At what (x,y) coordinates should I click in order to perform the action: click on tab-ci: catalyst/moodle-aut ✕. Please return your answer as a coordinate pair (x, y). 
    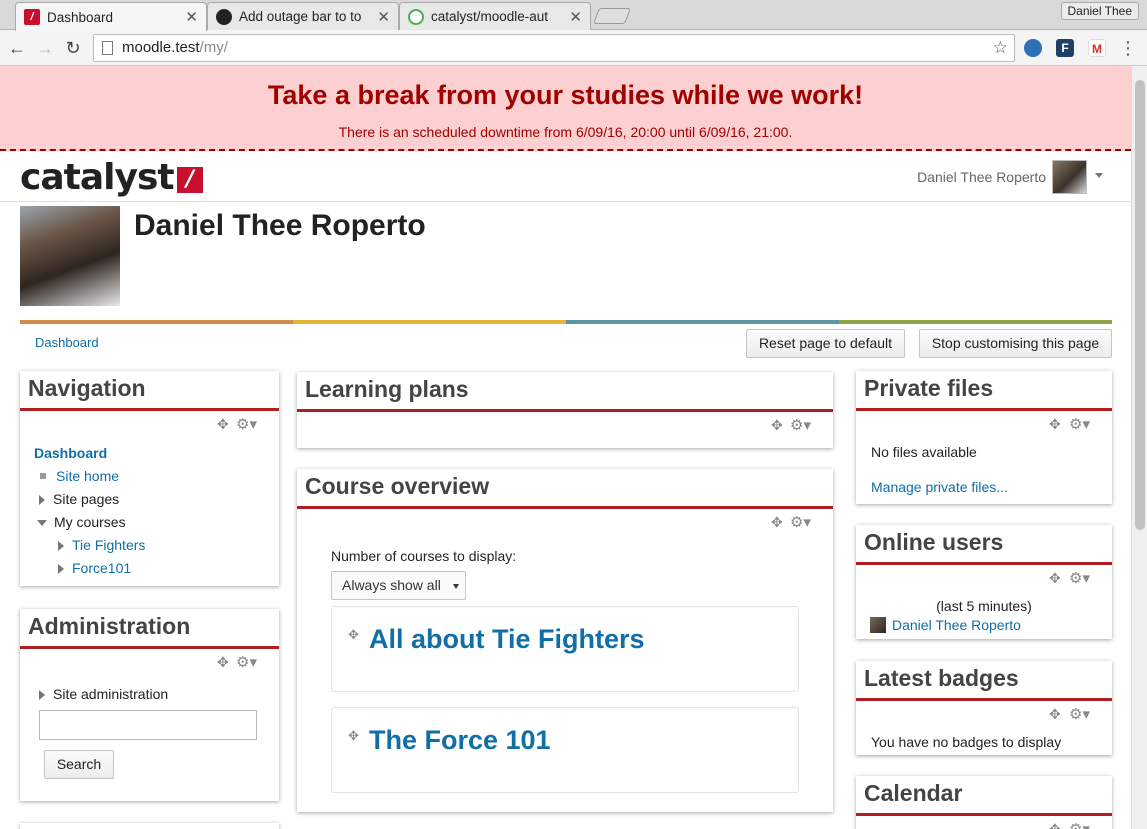
    Looking at the image, I should click on (495, 16).